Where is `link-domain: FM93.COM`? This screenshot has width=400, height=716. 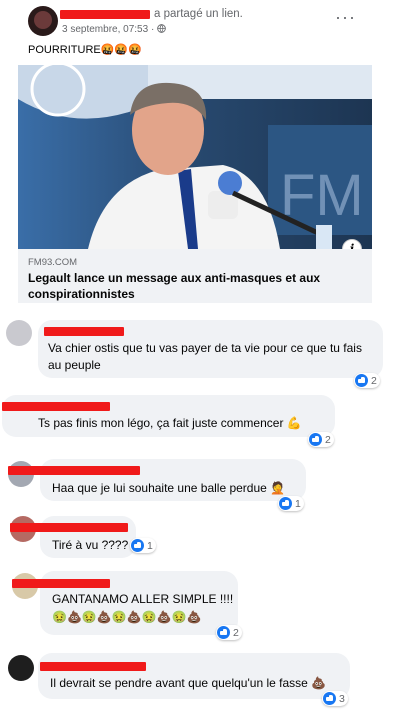
link-domain: FM93.COM is located at coordinates (53, 262).